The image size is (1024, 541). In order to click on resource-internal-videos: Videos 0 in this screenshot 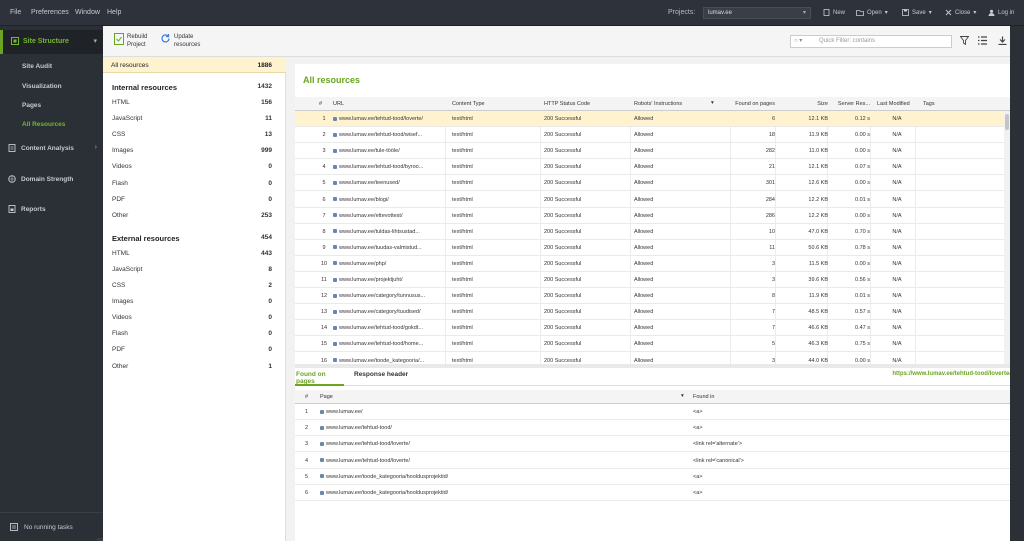, I will do `click(194, 167)`.